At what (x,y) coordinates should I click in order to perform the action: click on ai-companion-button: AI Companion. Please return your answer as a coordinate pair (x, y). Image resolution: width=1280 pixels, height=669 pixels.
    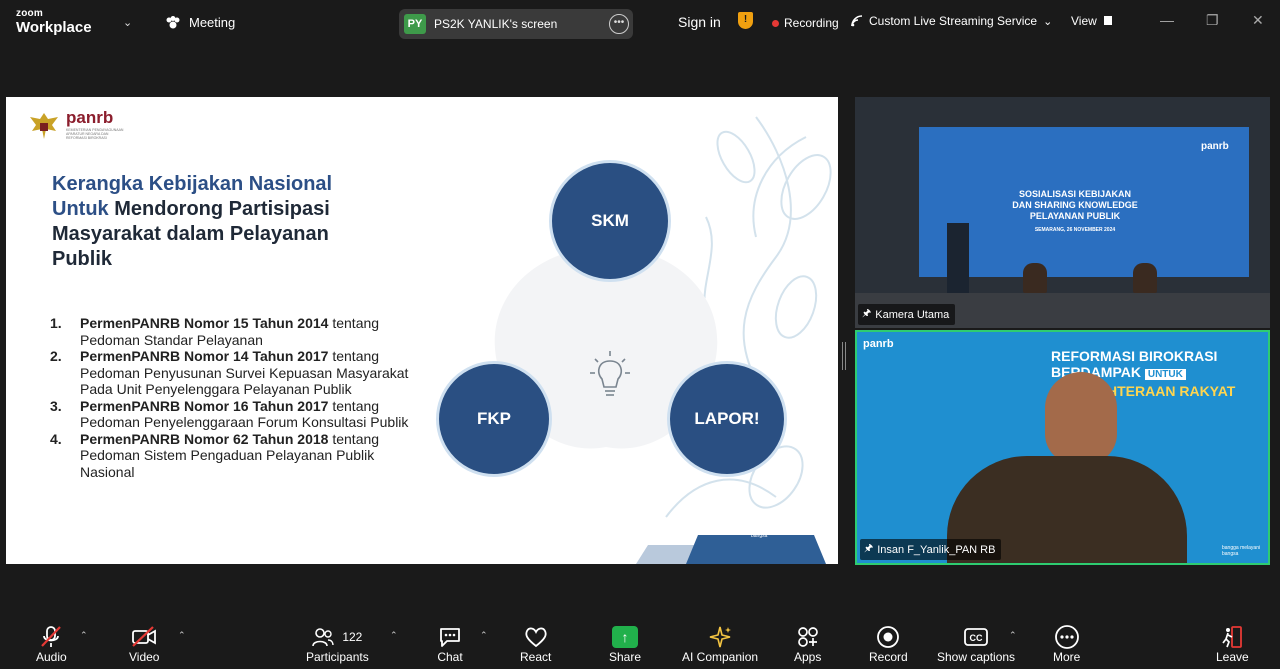
    Looking at the image, I should click on (720, 644).